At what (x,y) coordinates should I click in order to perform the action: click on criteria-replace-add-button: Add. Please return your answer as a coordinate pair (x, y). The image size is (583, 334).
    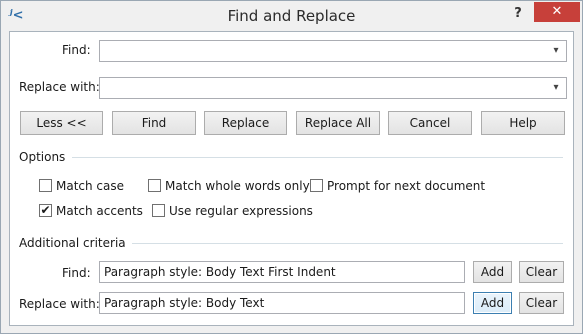
    Looking at the image, I should click on (492, 303).